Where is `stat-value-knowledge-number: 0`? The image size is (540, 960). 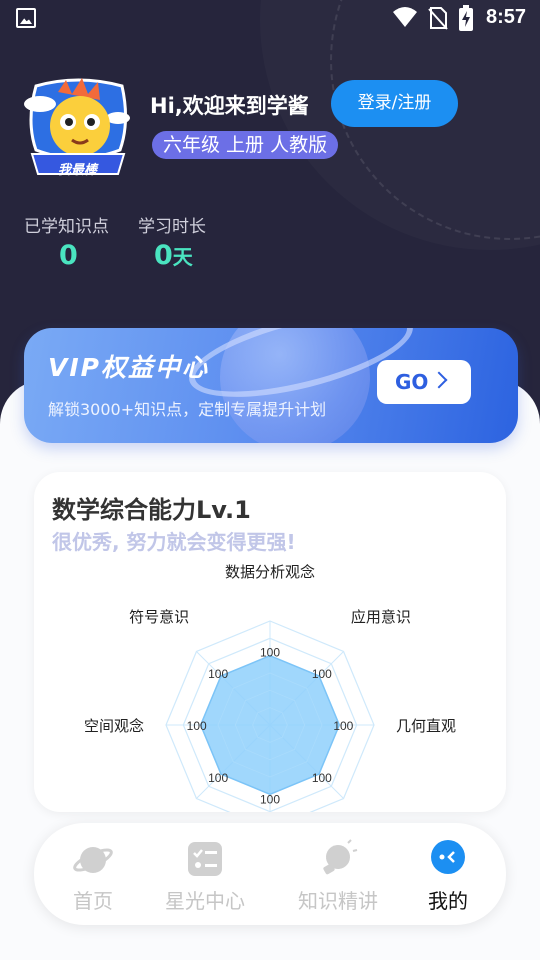 stat-value-knowledge-number: 0 is located at coordinates (68, 255).